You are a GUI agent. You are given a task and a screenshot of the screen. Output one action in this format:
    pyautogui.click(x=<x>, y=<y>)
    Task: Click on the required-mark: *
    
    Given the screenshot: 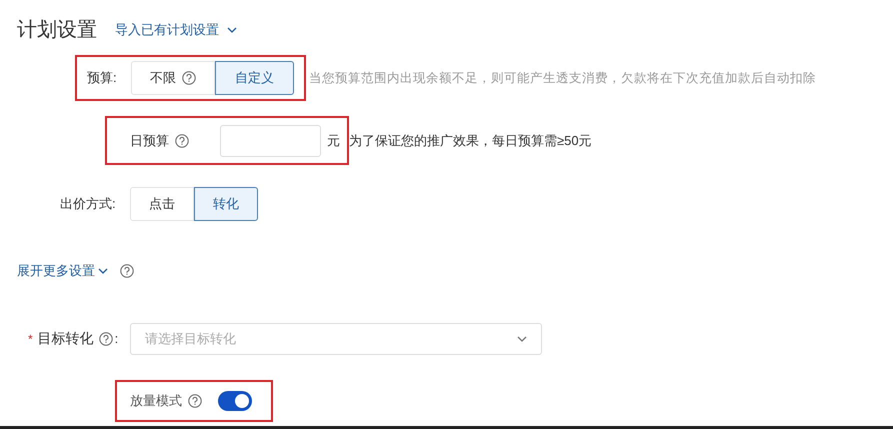 What is the action you would take?
    pyautogui.click(x=30, y=339)
    